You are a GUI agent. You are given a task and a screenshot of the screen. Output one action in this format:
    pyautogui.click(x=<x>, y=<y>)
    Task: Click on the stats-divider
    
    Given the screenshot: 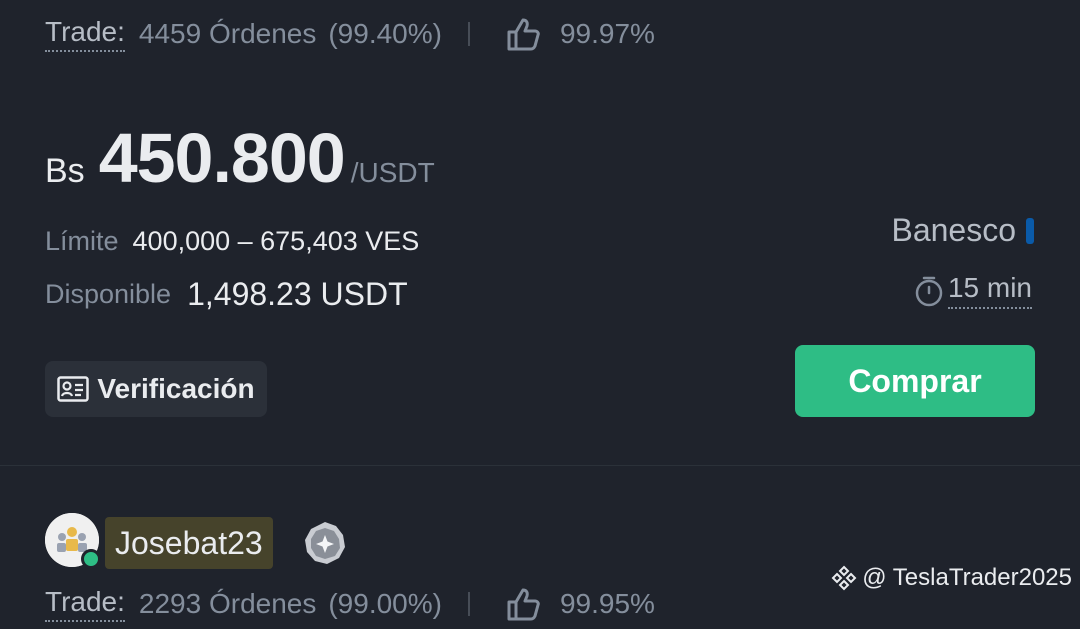 What is the action you would take?
    pyautogui.click(x=468, y=34)
    